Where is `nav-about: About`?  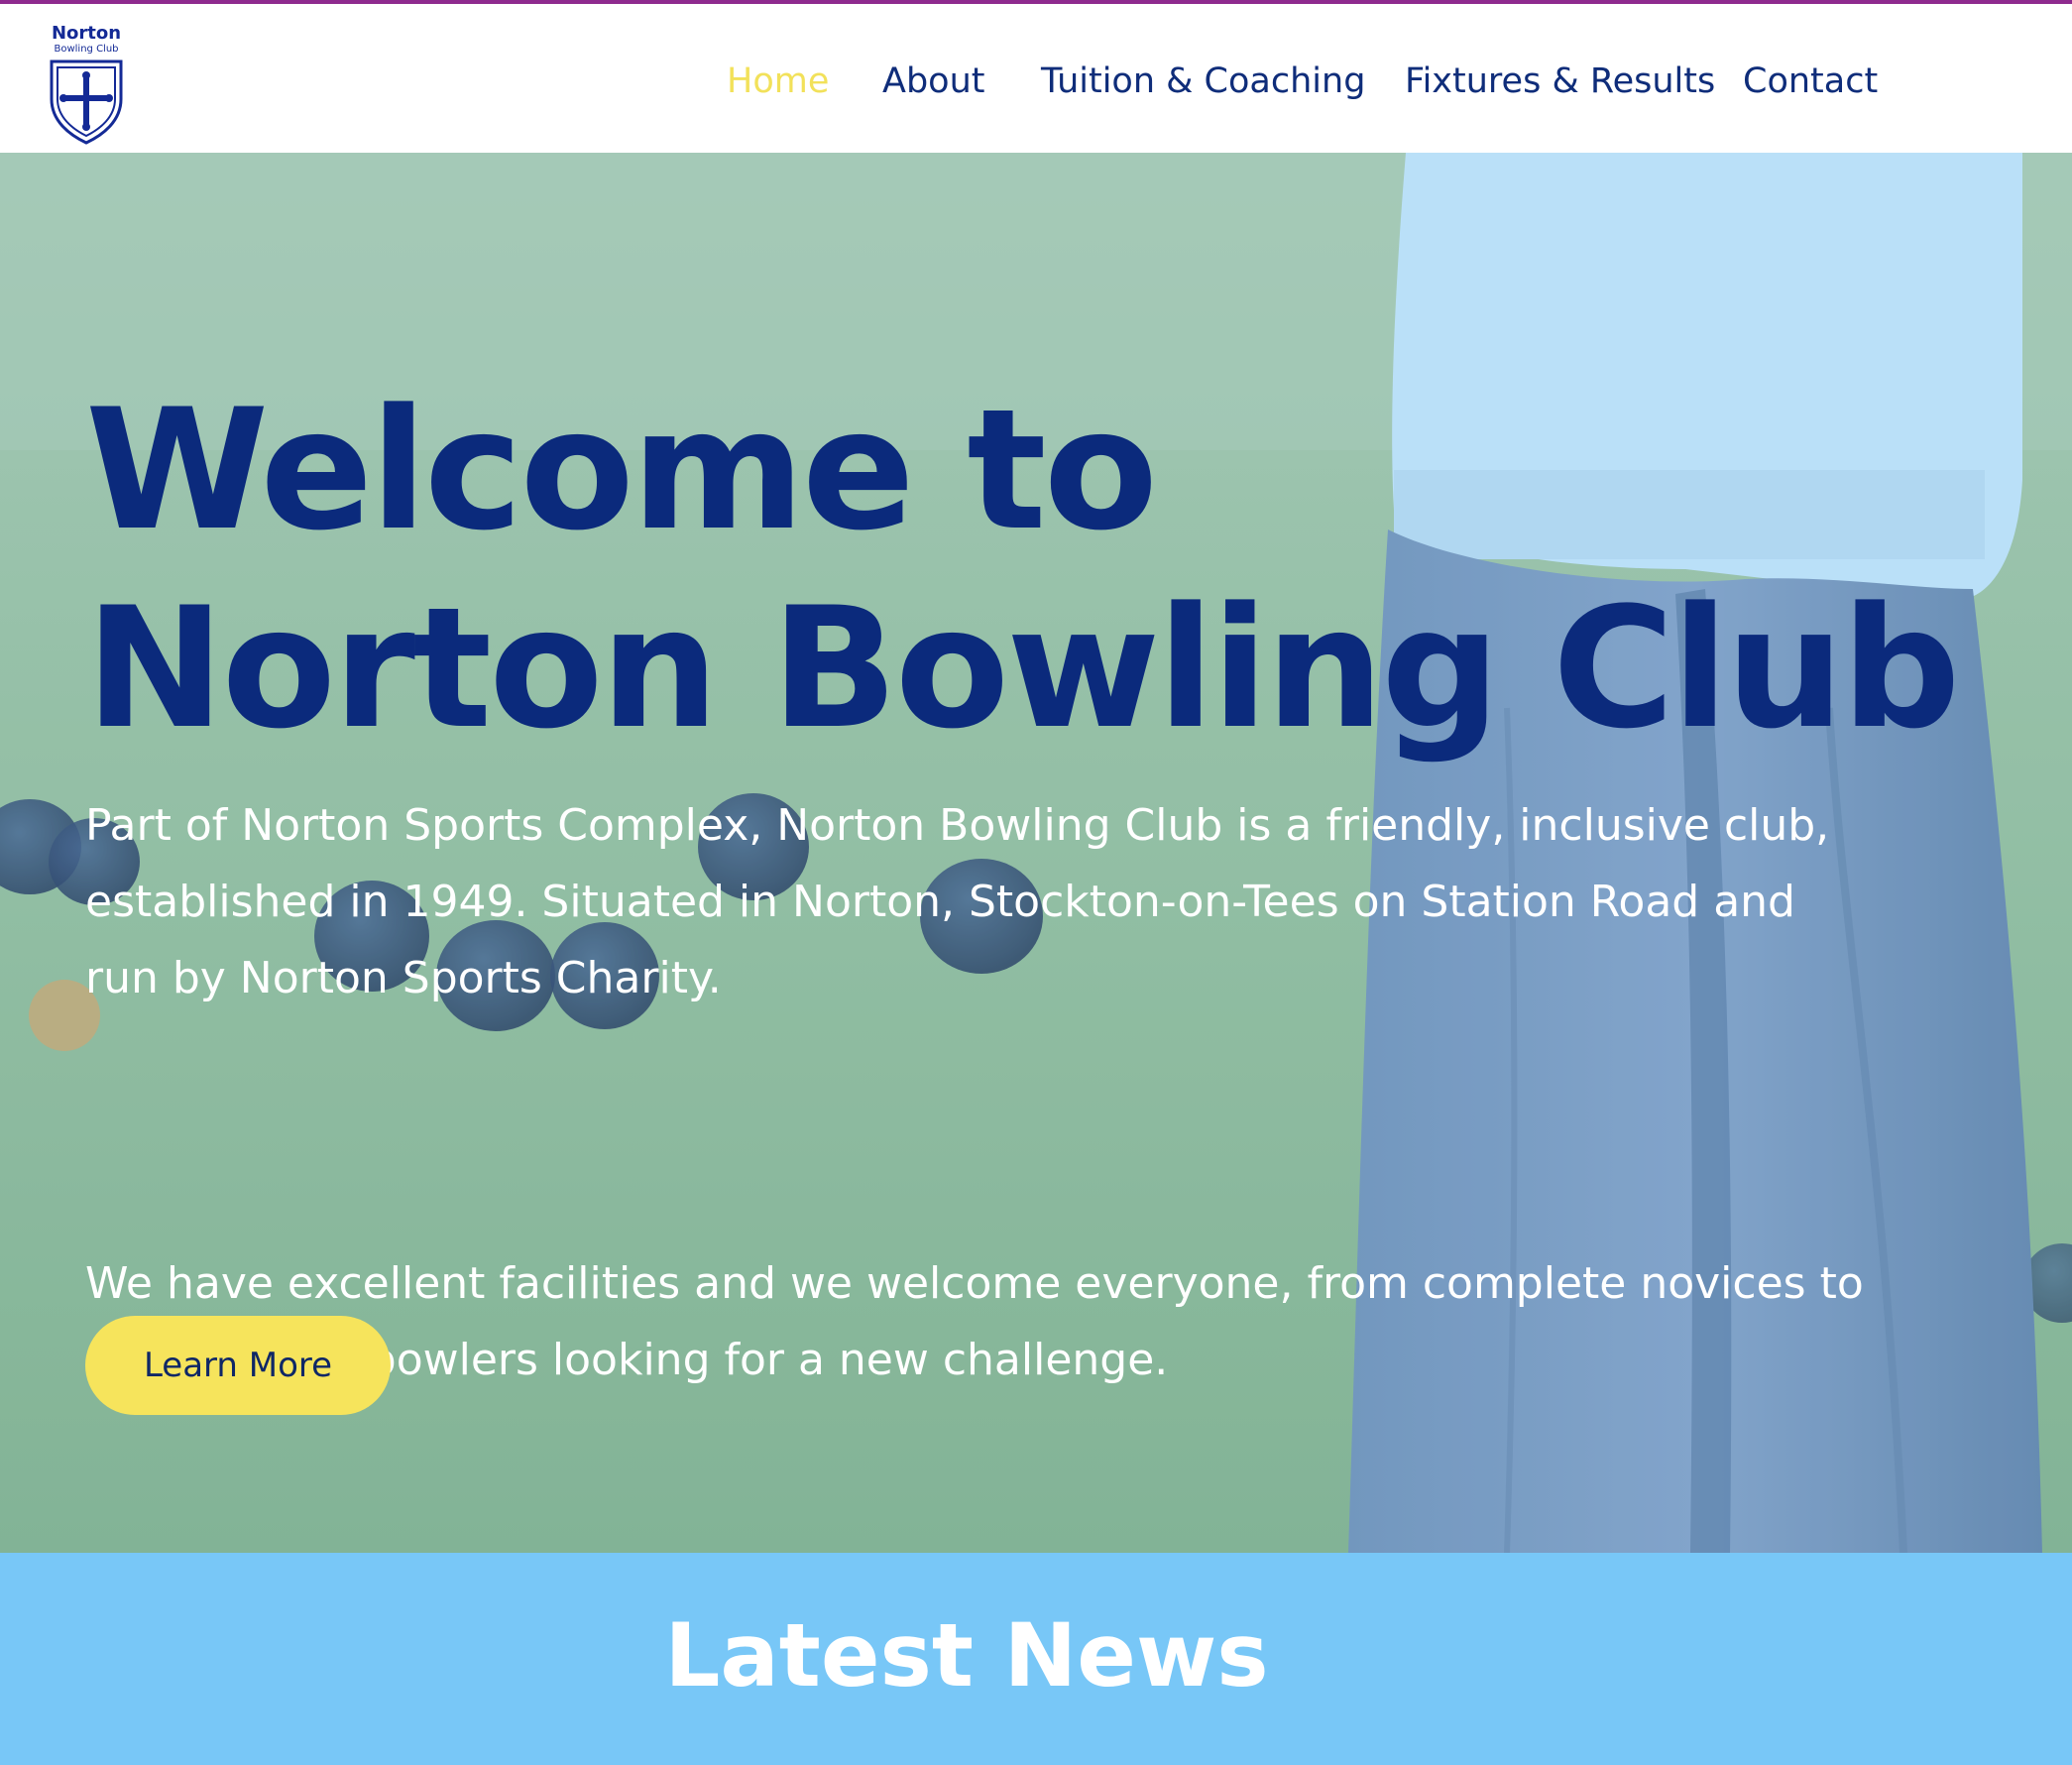 nav-about: About is located at coordinates (933, 81).